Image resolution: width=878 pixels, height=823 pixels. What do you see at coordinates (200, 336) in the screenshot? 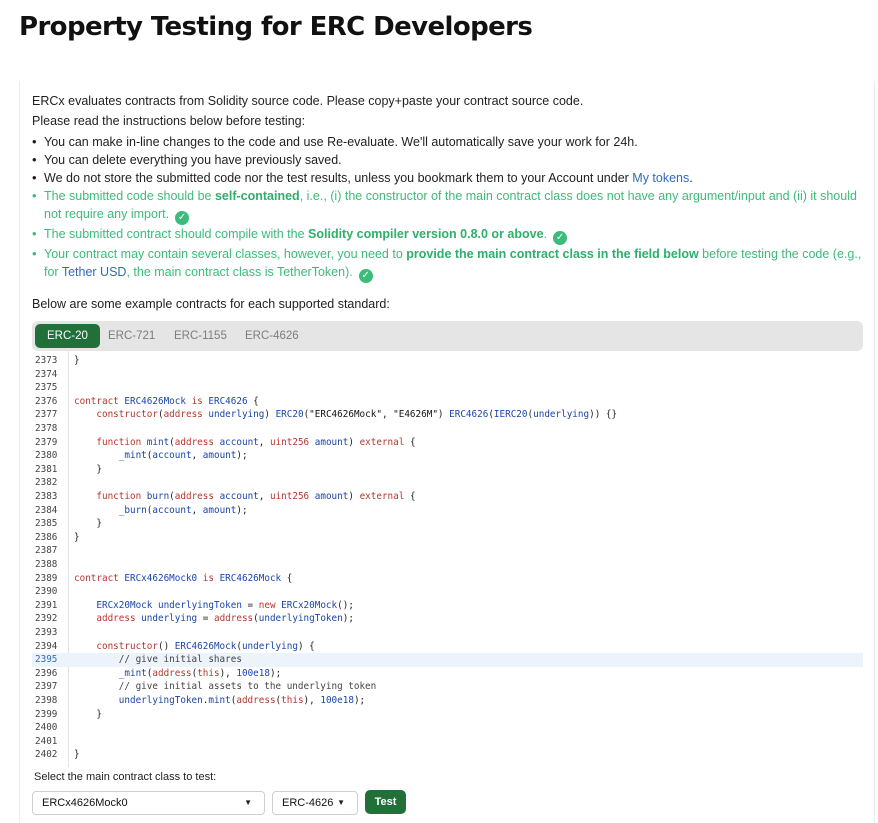
I see `tab-erc-1155: ERC-1155` at bounding box center [200, 336].